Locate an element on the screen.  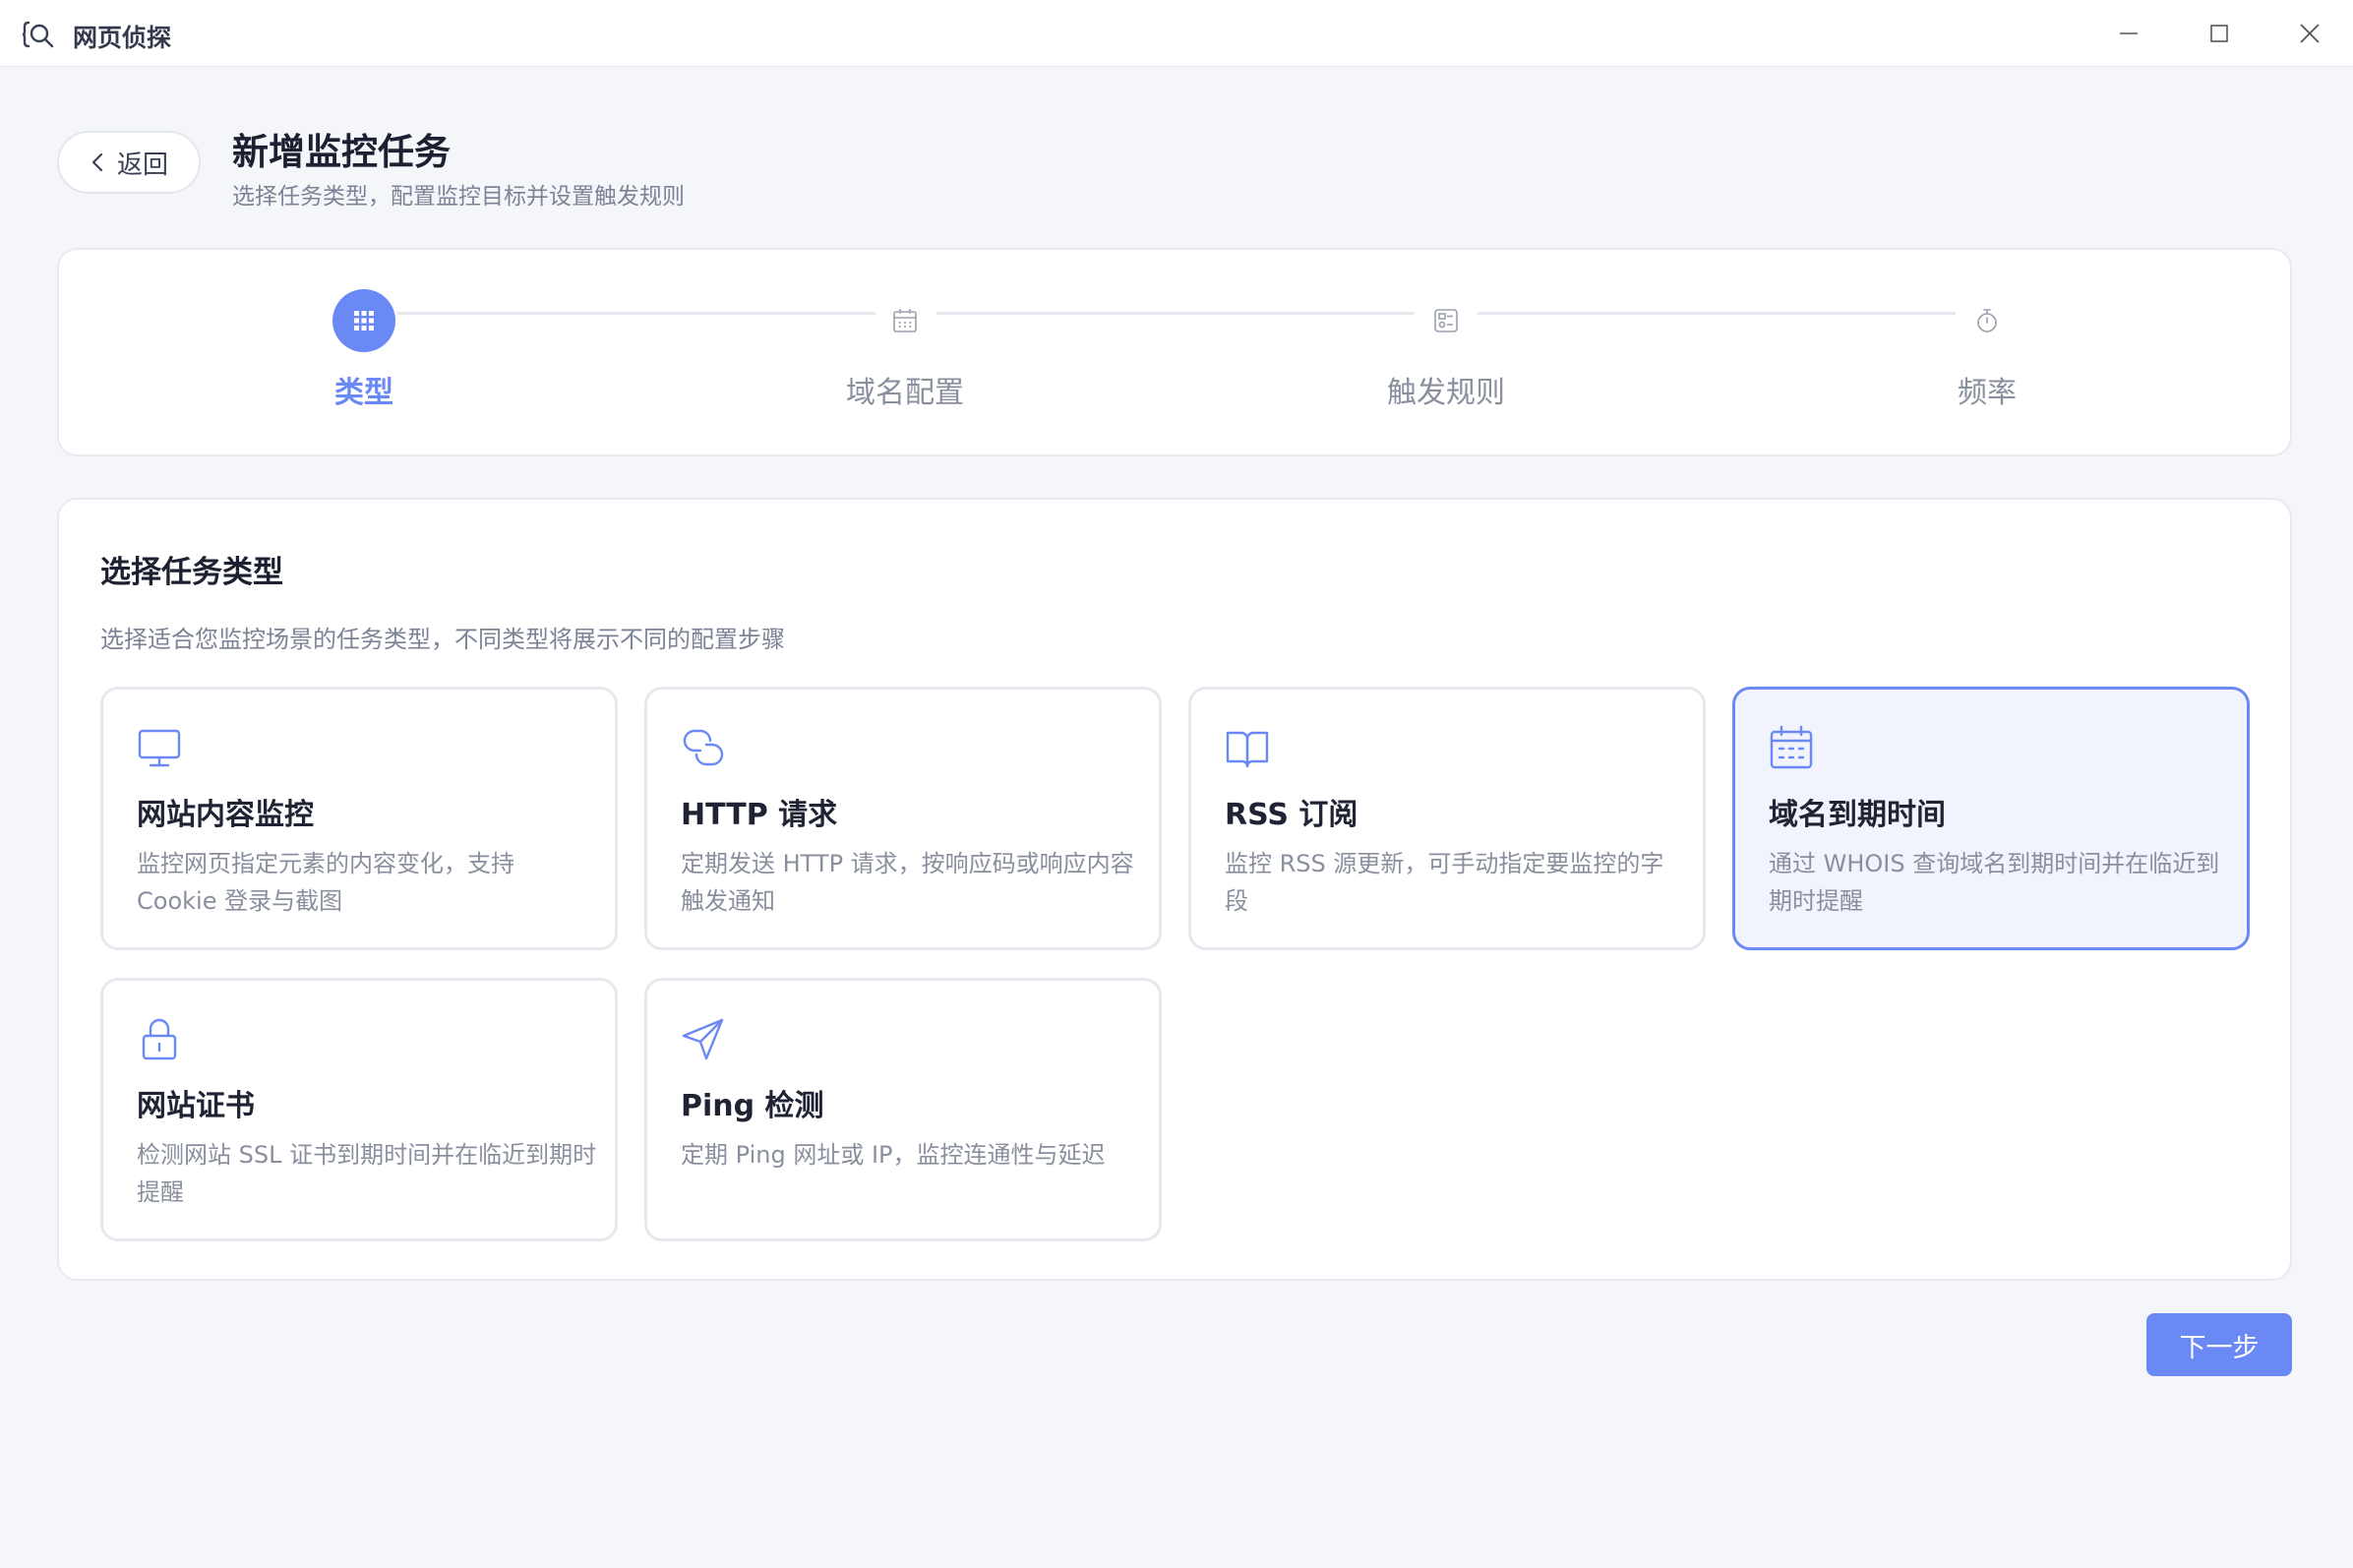
title-bar: 网页侦探 is located at coordinates (1176, 33).